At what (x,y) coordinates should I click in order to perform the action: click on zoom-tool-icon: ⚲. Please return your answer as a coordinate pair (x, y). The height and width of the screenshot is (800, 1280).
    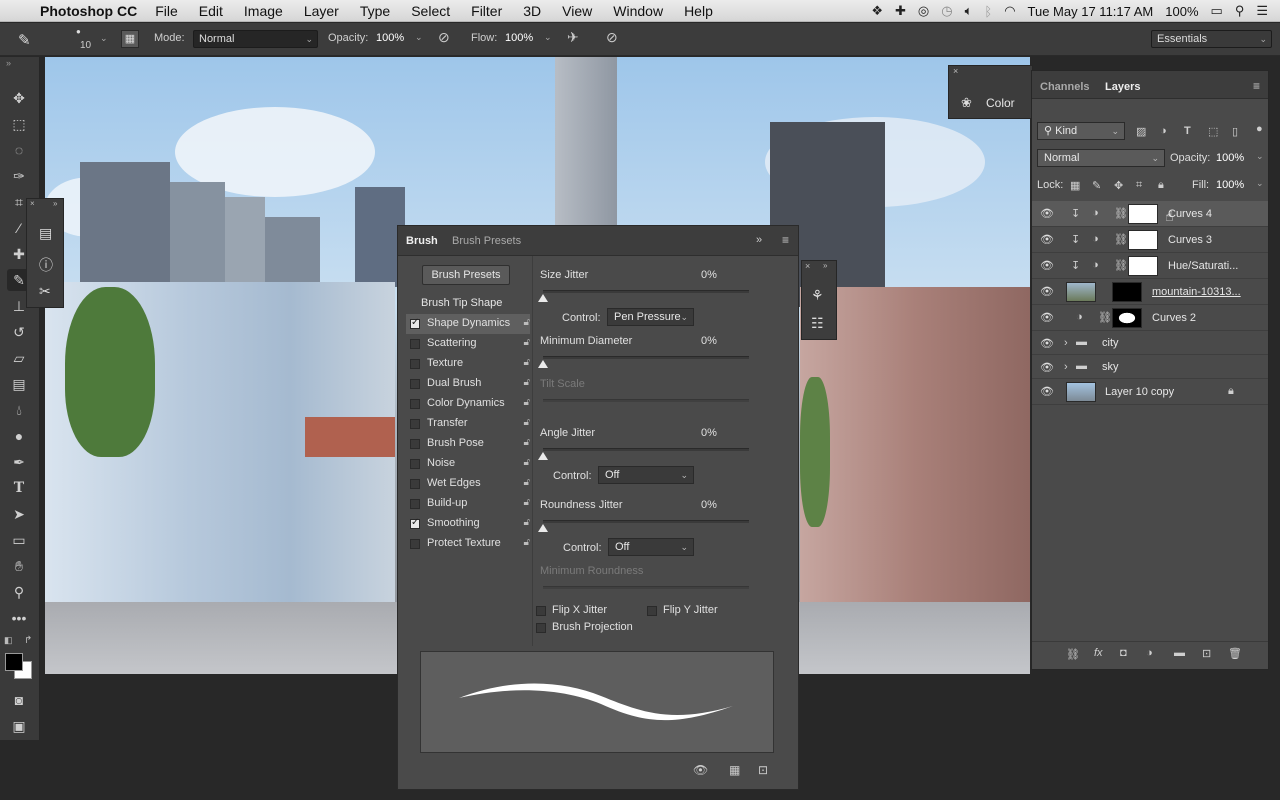
    Looking at the image, I should click on (19, 592).